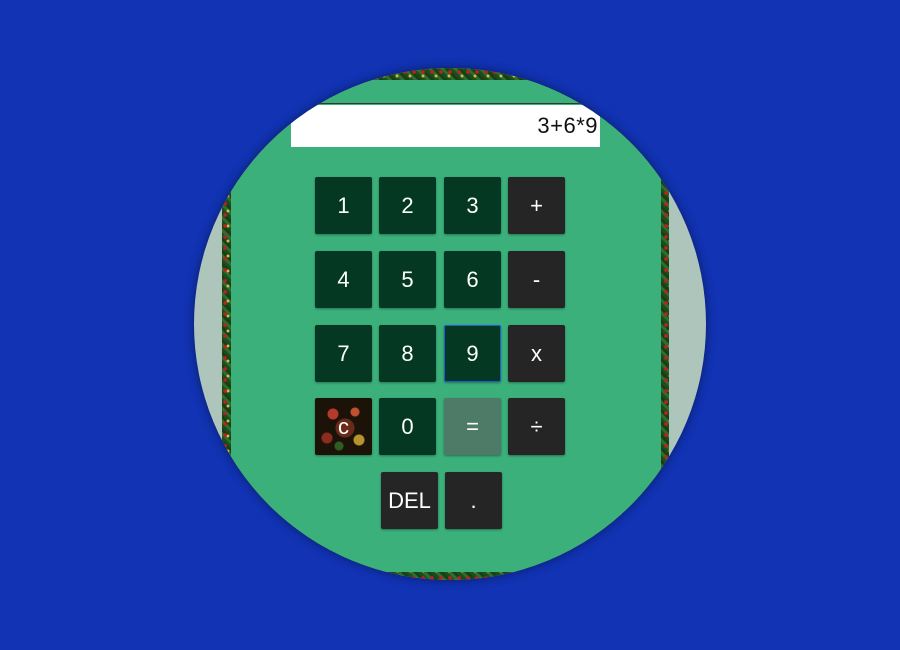 The image size is (900, 650). What do you see at coordinates (343, 205) in the screenshot?
I see `key-1: 1` at bounding box center [343, 205].